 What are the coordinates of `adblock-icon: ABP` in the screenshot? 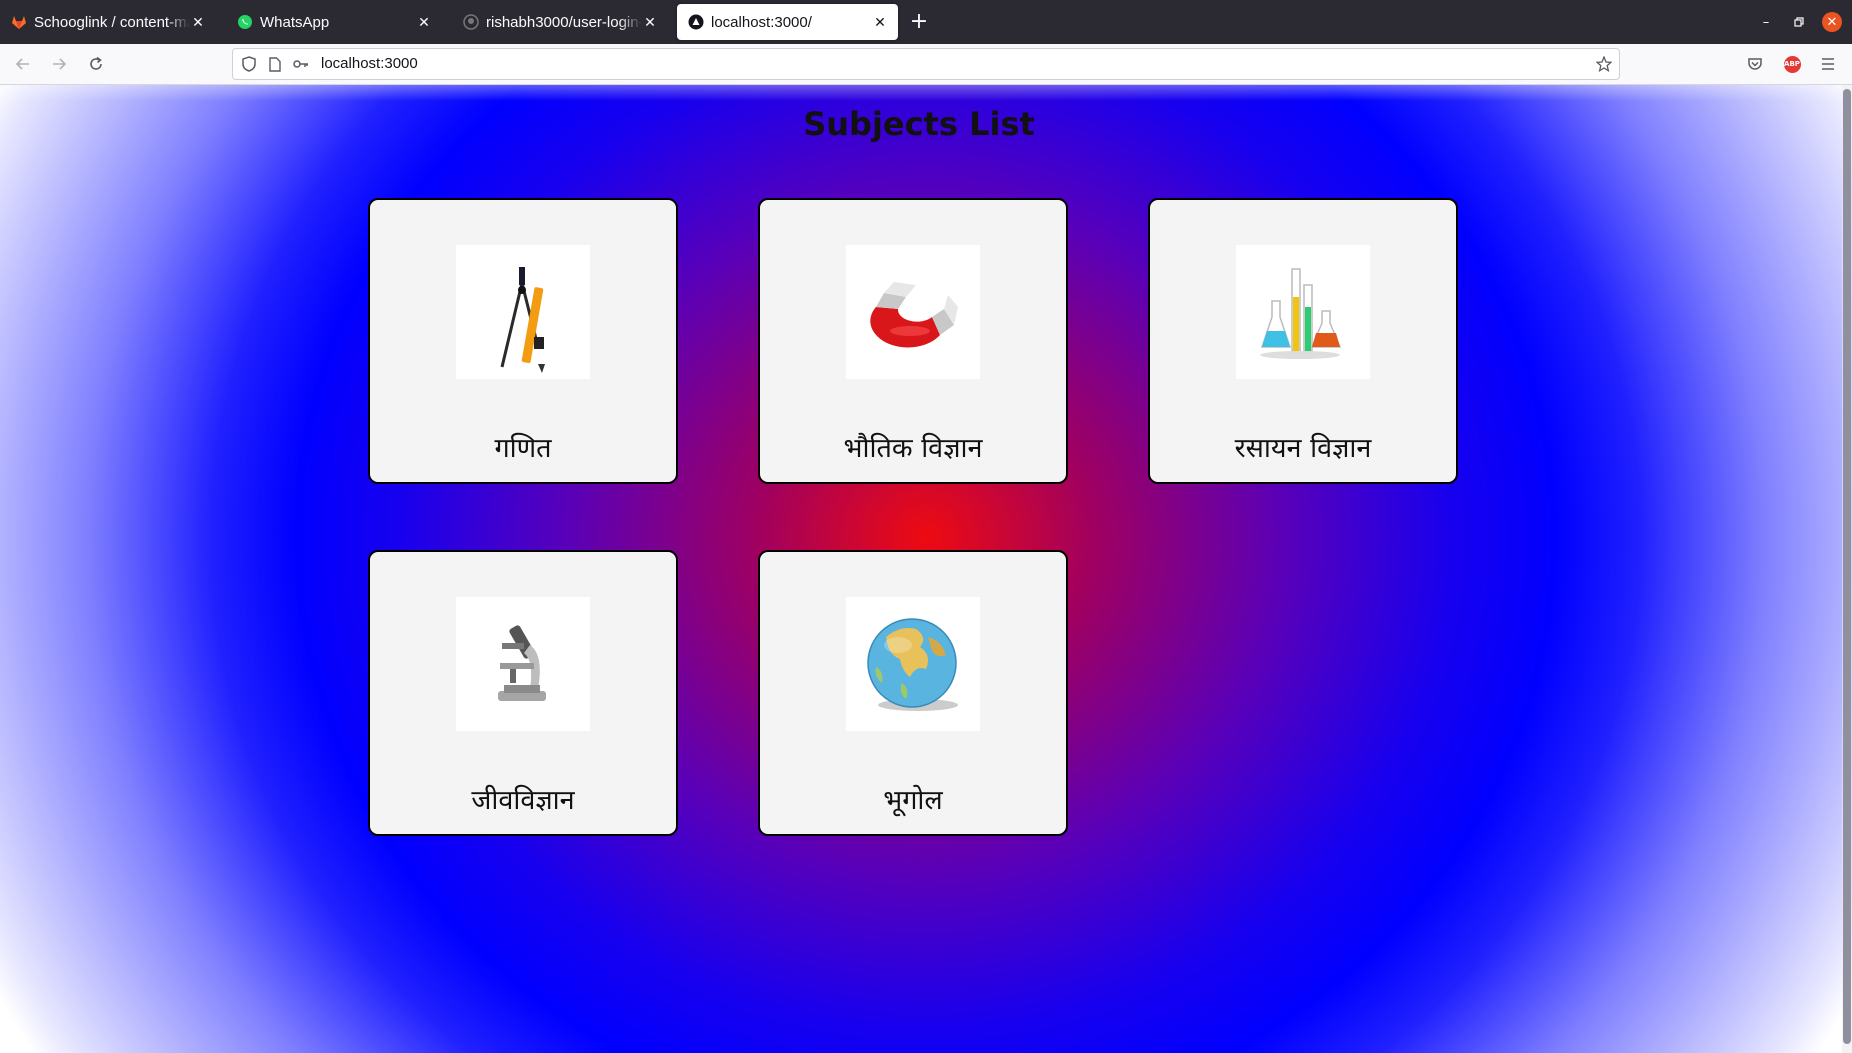 It's located at (1792, 64).